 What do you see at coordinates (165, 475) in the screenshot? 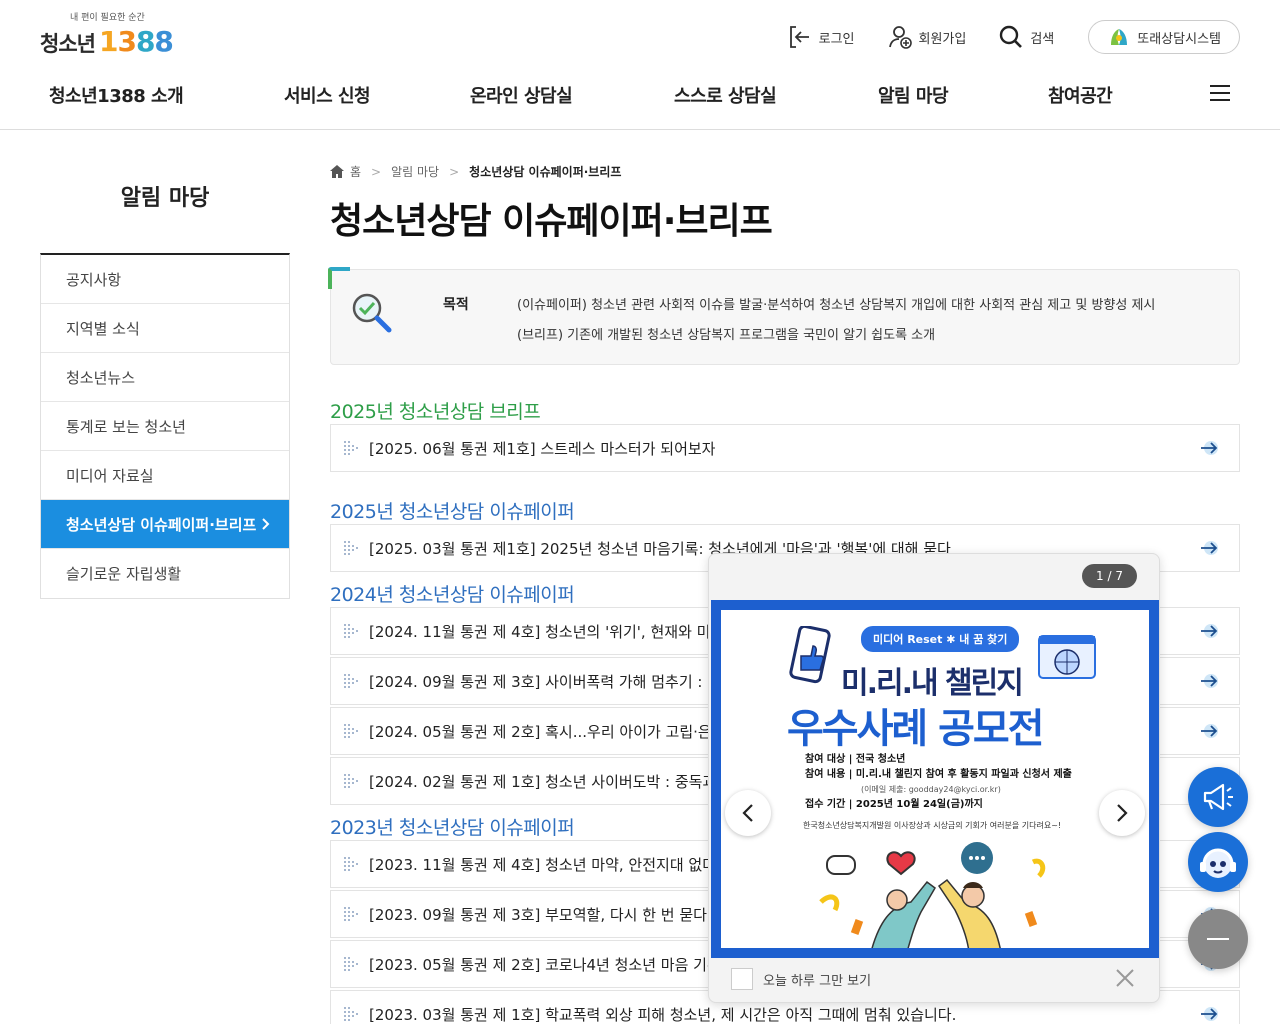
I see `sidebar-item-media: 미디어 자료실` at bounding box center [165, 475].